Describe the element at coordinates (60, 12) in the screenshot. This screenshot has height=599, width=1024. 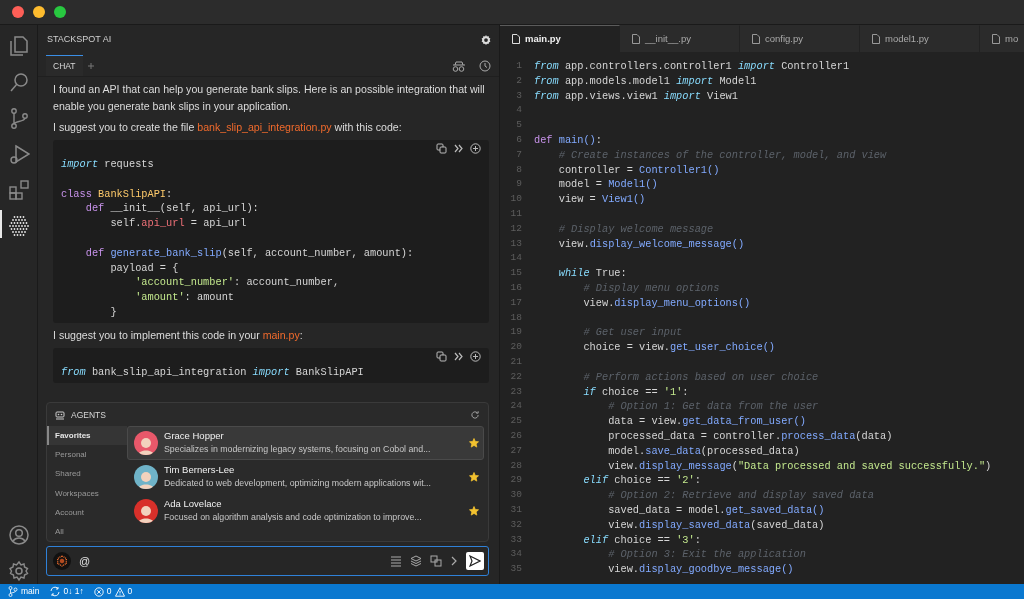
I see `zoom-button` at that location.